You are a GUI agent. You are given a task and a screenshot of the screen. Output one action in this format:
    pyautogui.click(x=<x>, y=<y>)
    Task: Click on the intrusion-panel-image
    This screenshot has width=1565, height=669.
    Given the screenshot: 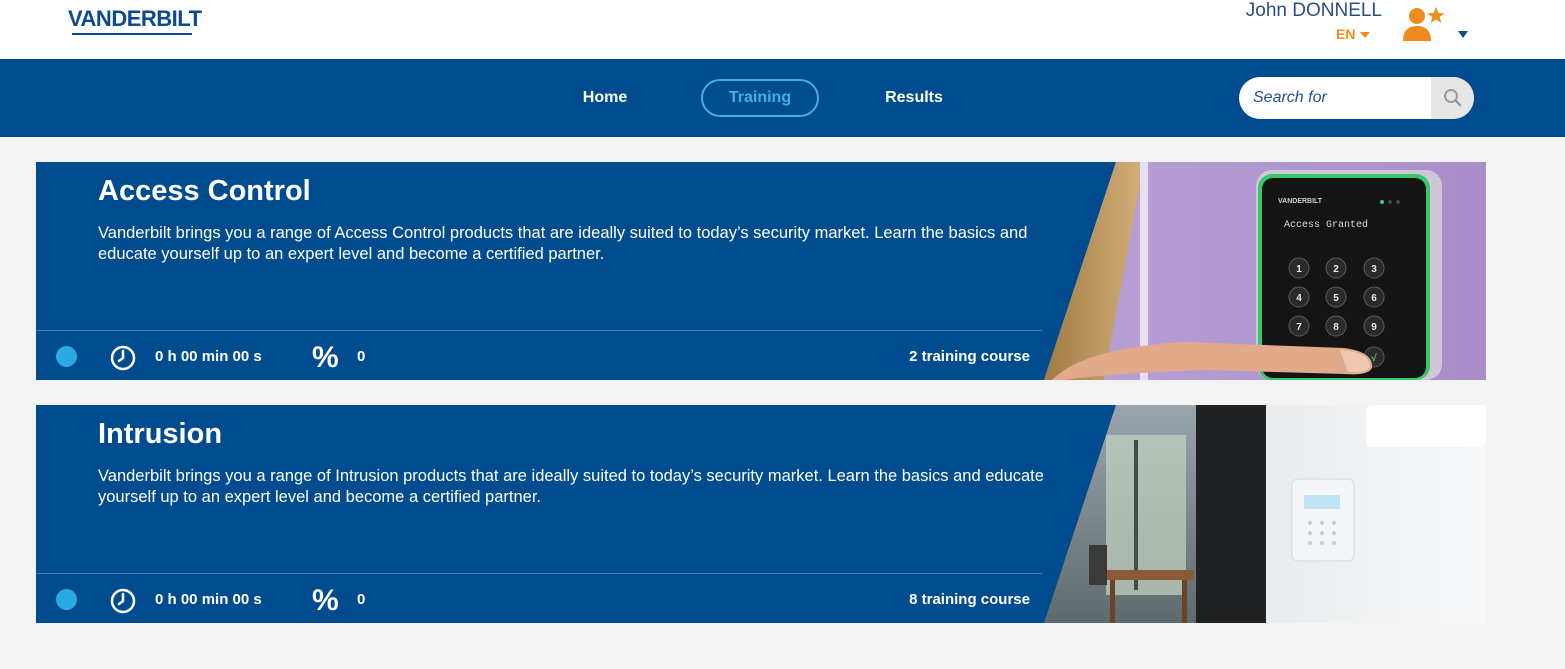 What is the action you would take?
    pyautogui.click(x=1265, y=514)
    